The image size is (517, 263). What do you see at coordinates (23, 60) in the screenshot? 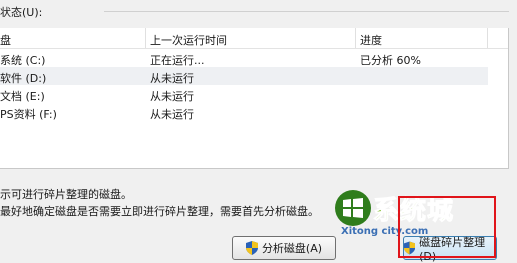
I see `disk-name: 系统 (C:)` at bounding box center [23, 60].